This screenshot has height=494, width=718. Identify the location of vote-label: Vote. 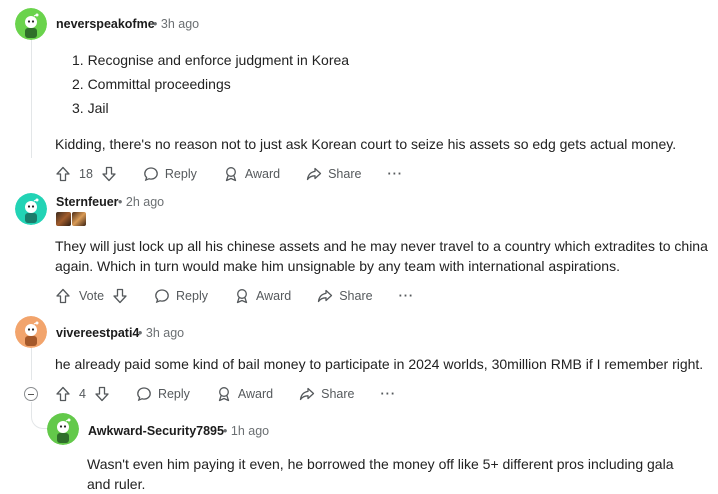
(92, 296).